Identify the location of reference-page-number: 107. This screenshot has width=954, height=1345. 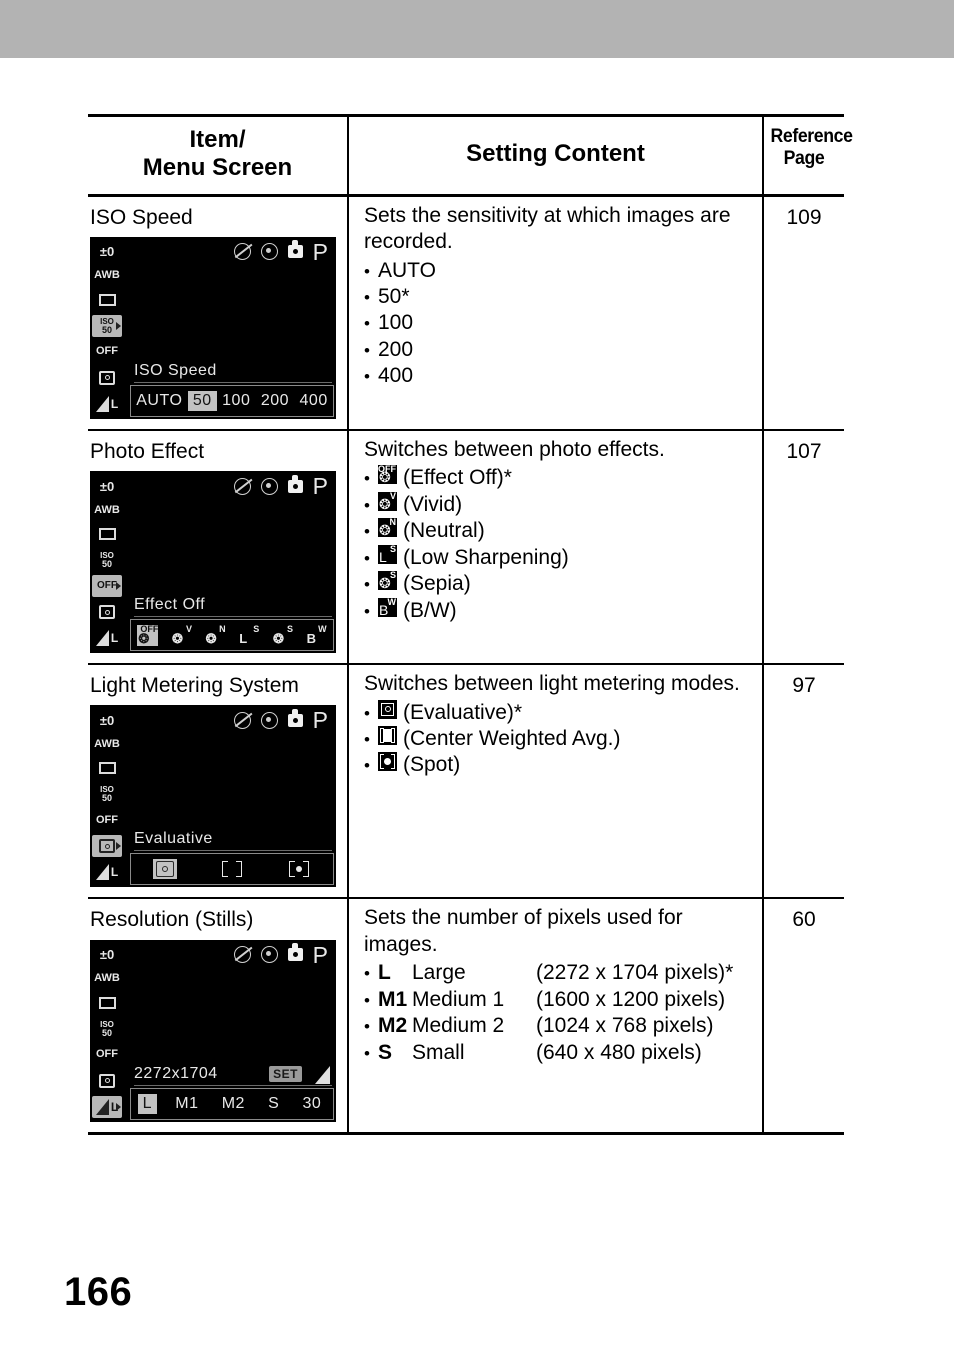
(804, 451).